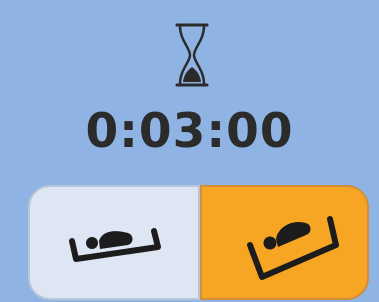 Image resolution: width=379 pixels, height=302 pixels. Describe the element at coordinates (115, 245) in the screenshot. I see `bed-flat-icon` at that location.